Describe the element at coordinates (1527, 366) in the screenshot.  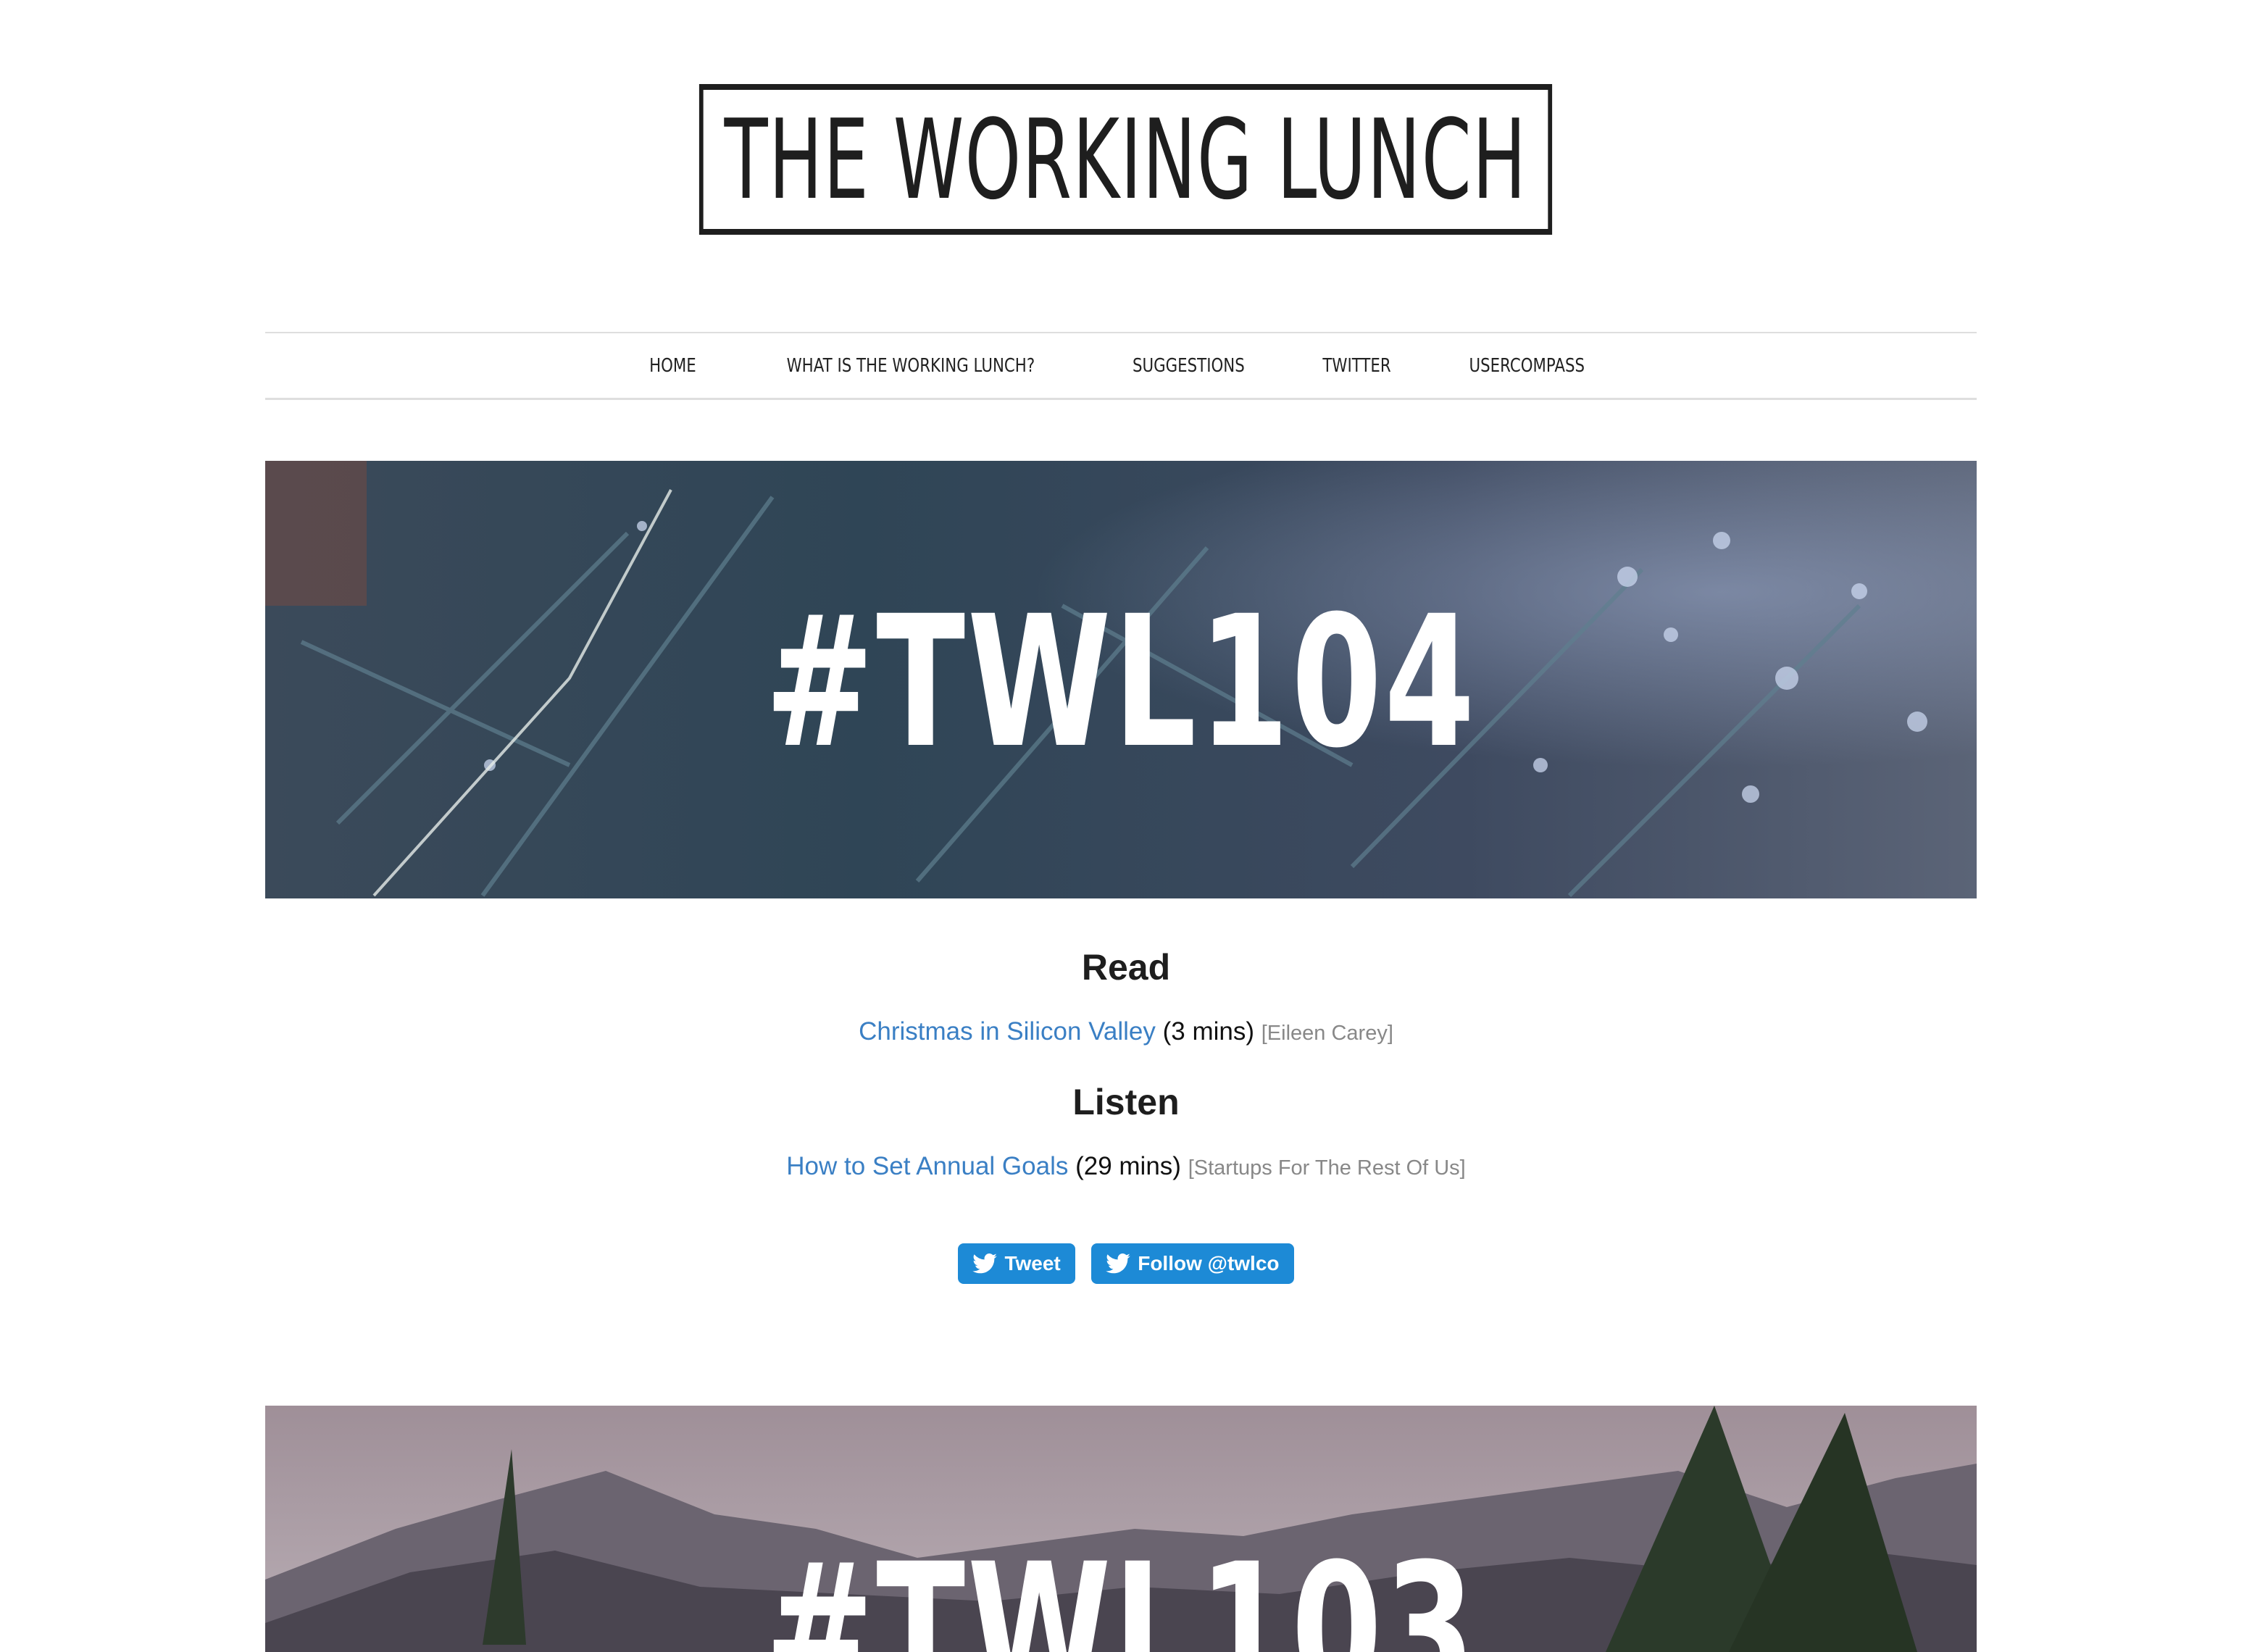
I see `nav-item-usercompass: USERCOMPASS` at that location.